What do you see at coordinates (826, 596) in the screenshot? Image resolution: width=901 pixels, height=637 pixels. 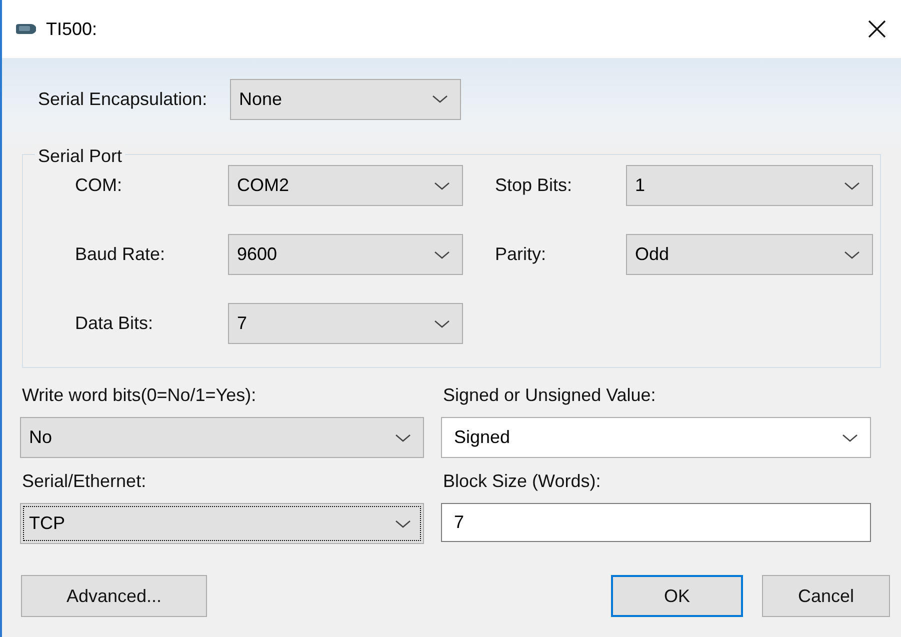 I see `cancel-button: Cancel` at bounding box center [826, 596].